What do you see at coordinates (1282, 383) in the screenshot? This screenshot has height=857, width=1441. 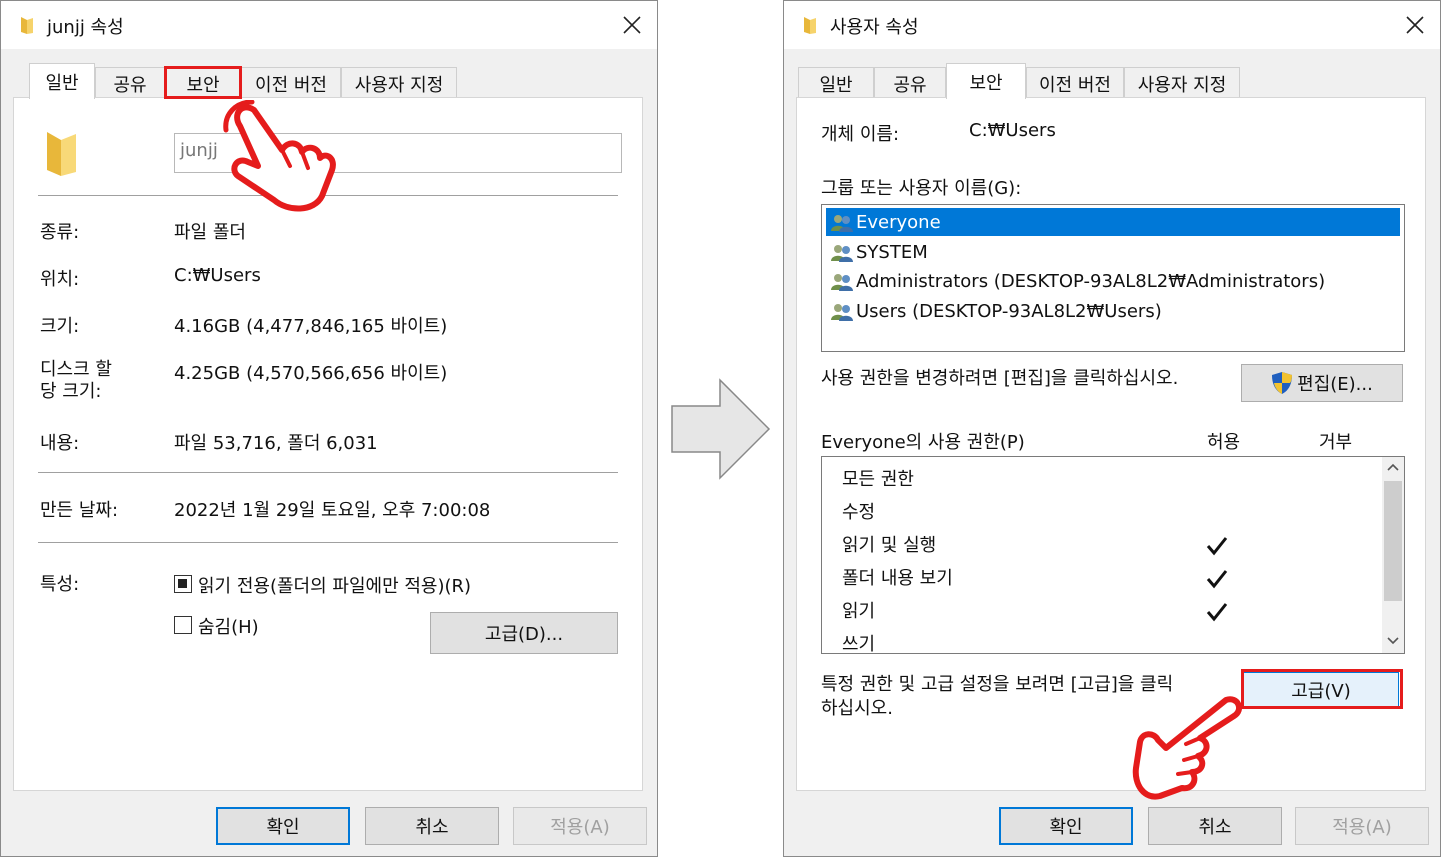 I see `uac-shield-icon` at bounding box center [1282, 383].